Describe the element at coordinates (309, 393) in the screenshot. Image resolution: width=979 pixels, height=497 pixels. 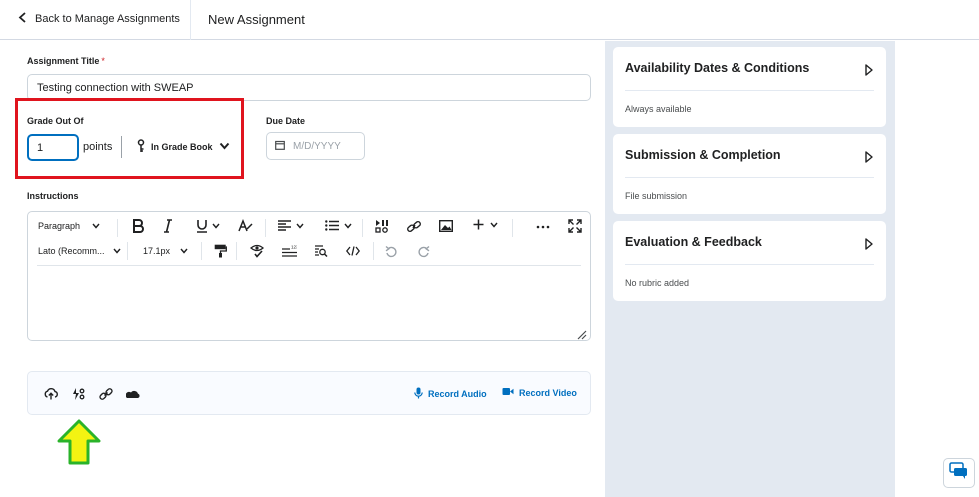
I see `attachments-bar: Record Audio Record Video` at that location.